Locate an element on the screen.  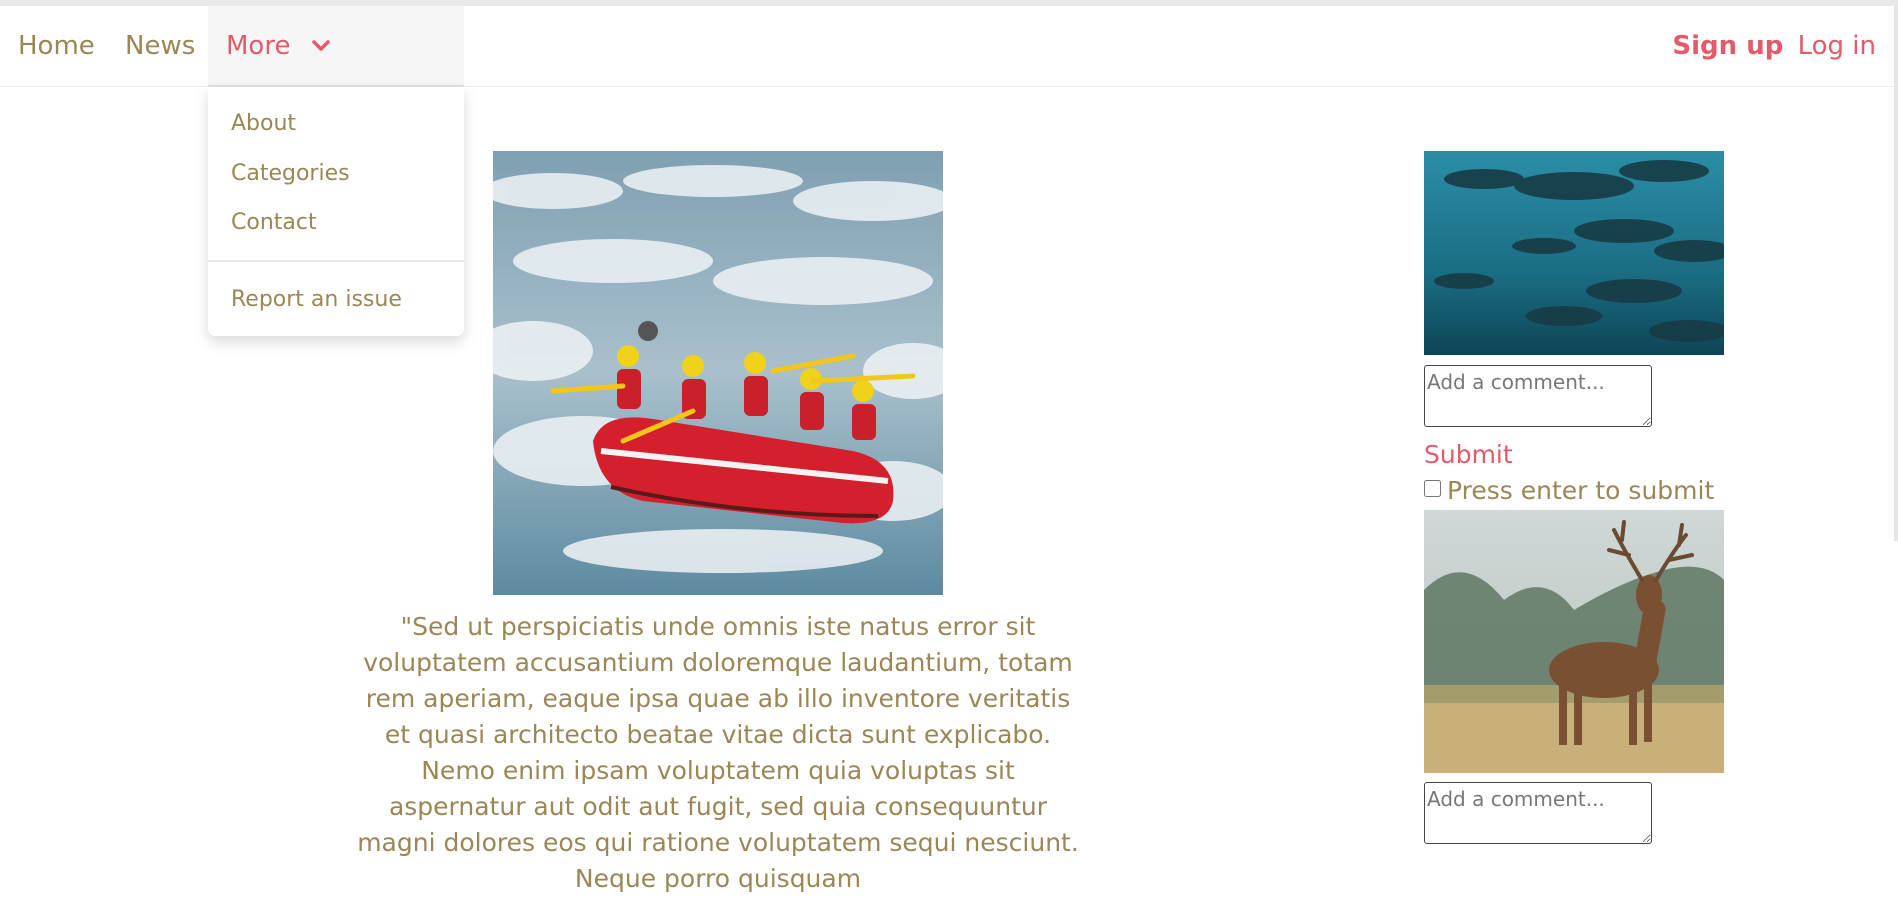
submit-button: Submit is located at coordinates (1468, 454).